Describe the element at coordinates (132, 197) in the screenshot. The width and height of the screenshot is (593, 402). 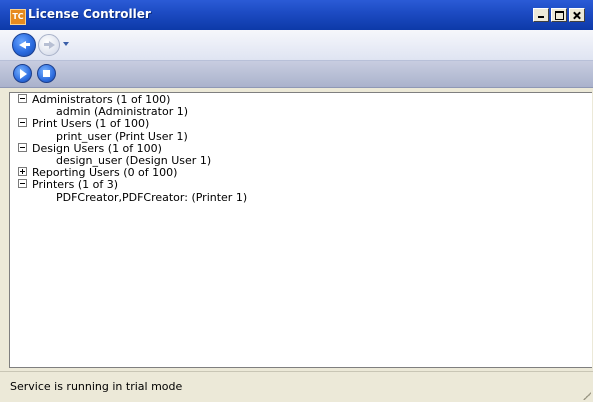
I see `tree-child-item: PDFCreator,PDFCreator: (Printer 1)` at that location.